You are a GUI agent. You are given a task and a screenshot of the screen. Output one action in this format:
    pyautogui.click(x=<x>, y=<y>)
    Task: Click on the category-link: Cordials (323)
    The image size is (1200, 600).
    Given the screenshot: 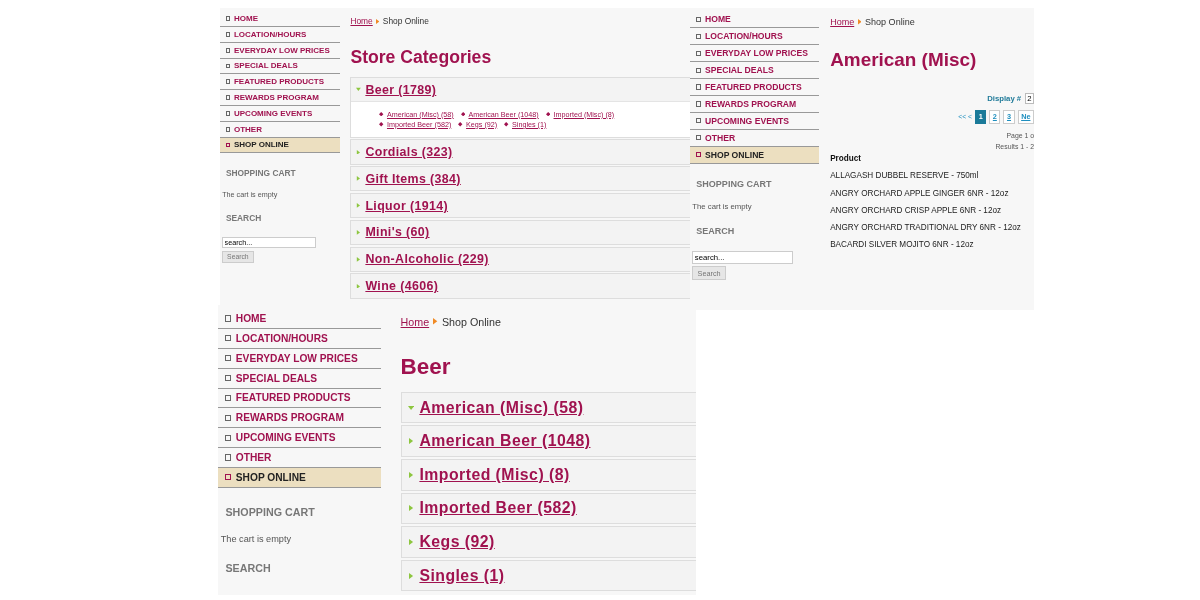 What is the action you would take?
    pyautogui.click(x=409, y=152)
    